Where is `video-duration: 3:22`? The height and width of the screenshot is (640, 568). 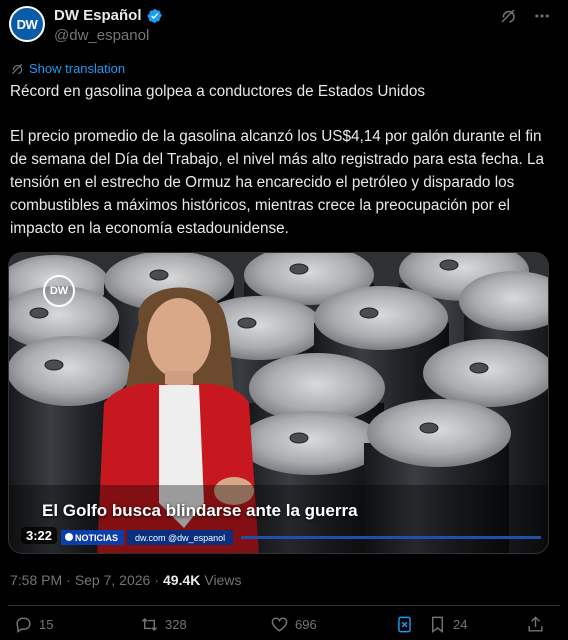
video-duration: 3:22 is located at coordinates (39, 535).